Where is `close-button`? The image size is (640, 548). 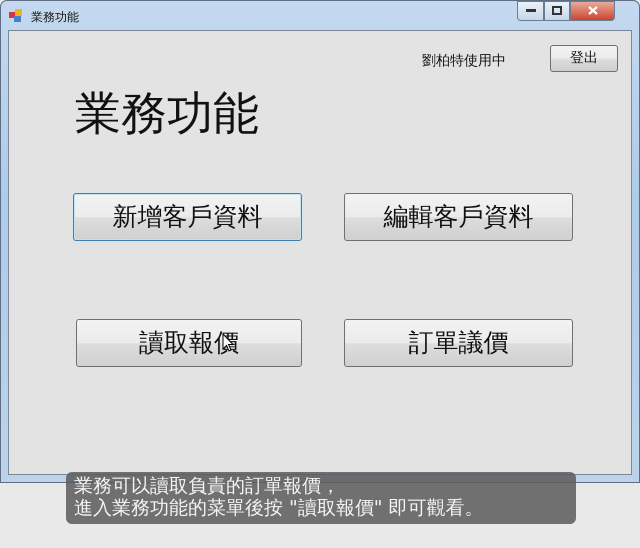
close-button is located at coordinates (592, 11).